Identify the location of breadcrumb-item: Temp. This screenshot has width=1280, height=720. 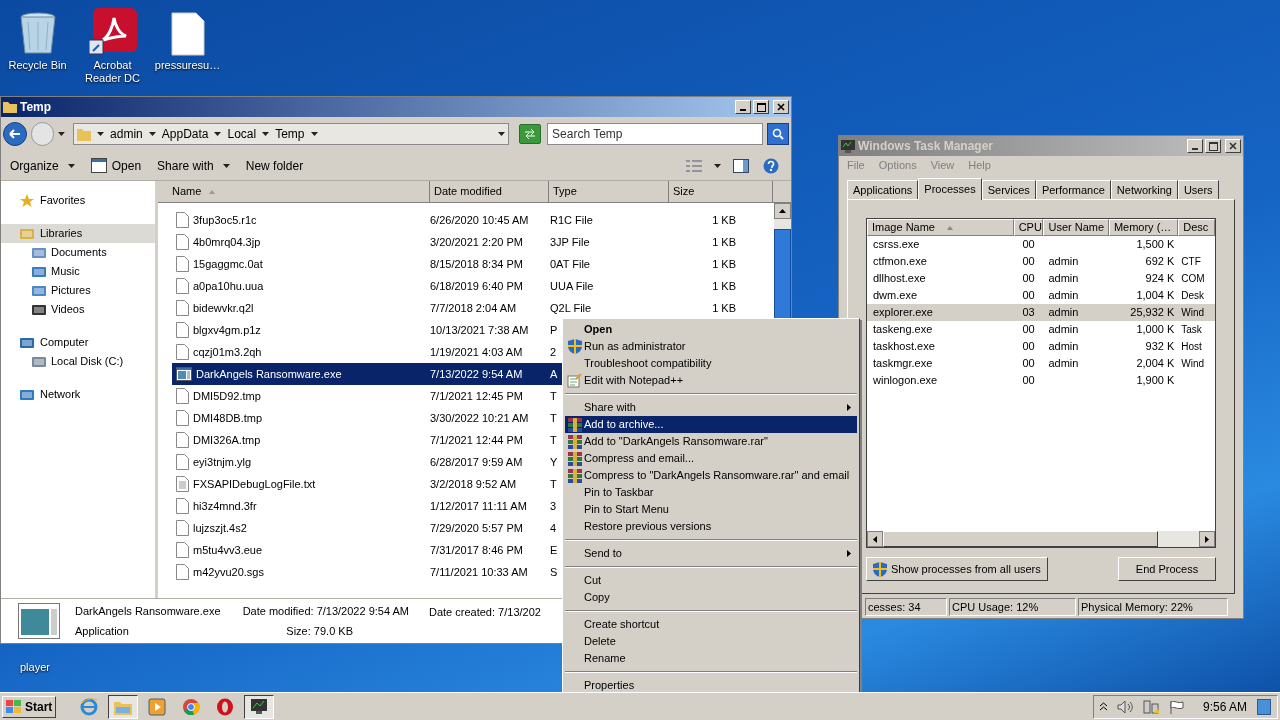
(290, 134).